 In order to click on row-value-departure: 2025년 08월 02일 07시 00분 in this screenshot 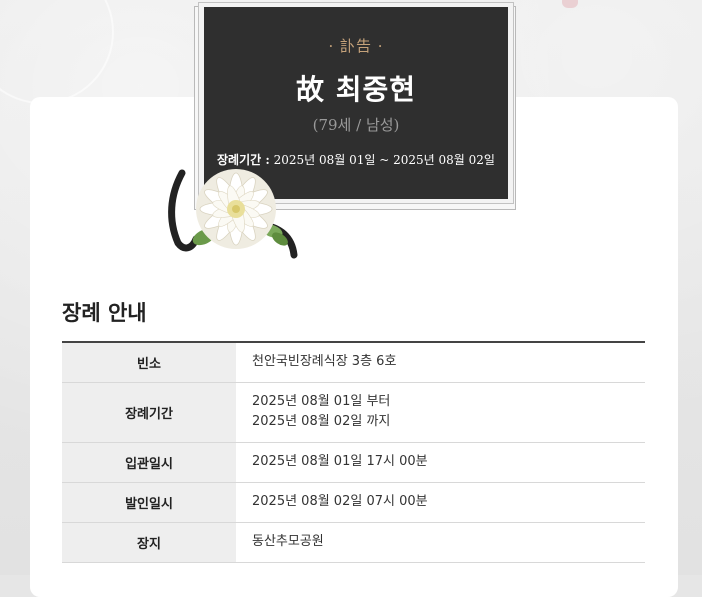, I will do `click(440, 502)`.